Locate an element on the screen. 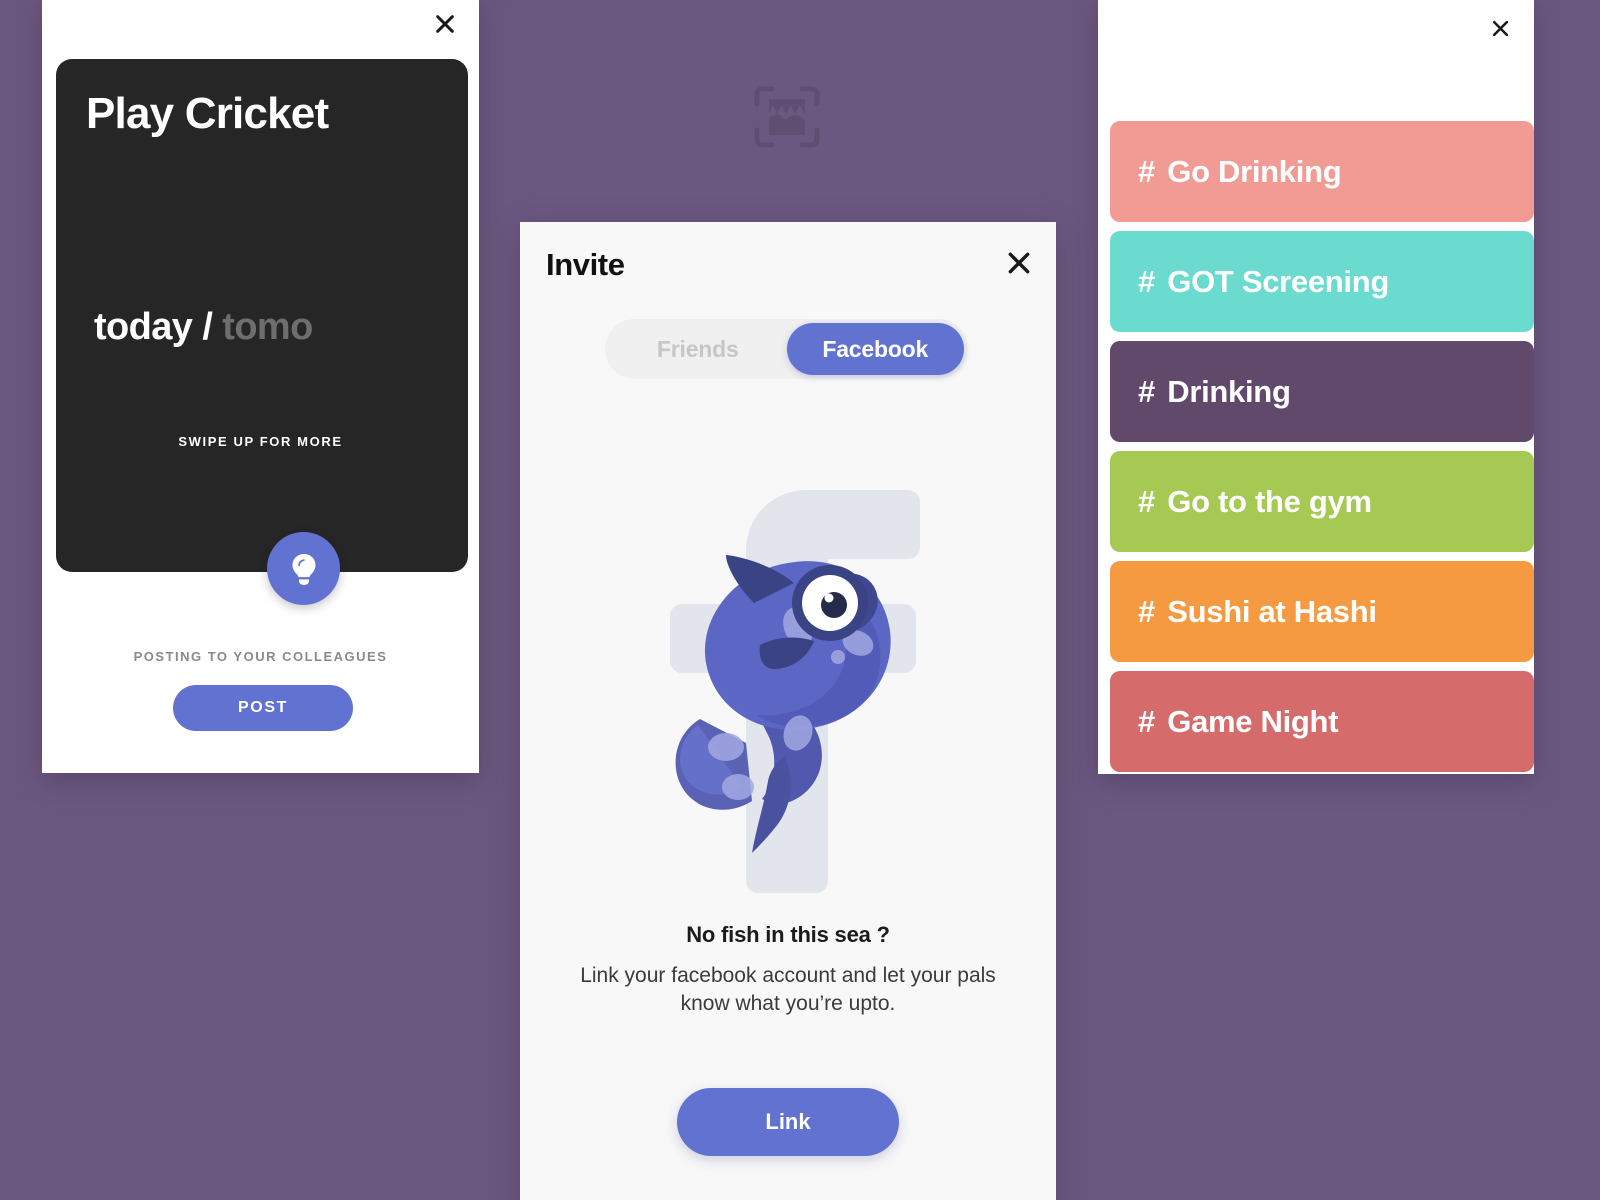  when-tomorrow-label: tomo is located at coordinates (267, 327).